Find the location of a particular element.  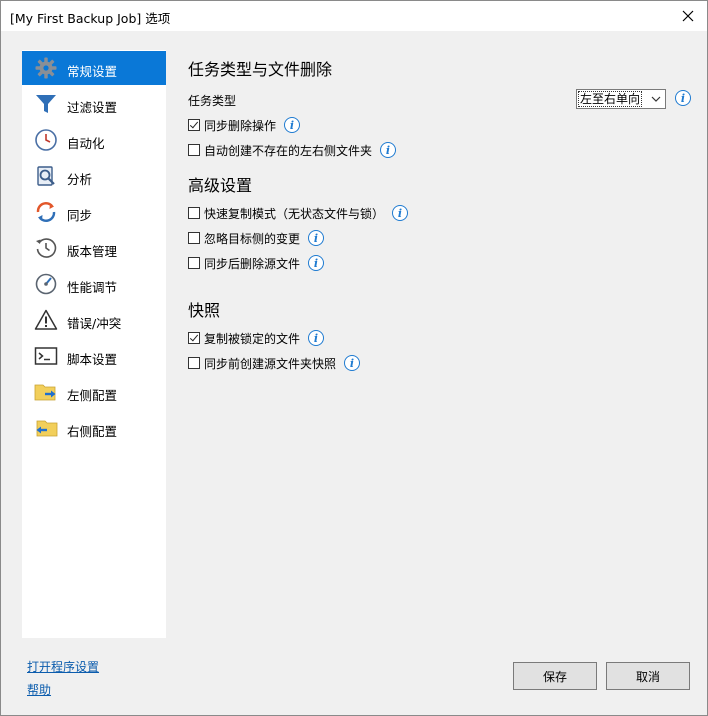

sync-delete-label: 同步删除操作 is located at coordinates (240, 125).